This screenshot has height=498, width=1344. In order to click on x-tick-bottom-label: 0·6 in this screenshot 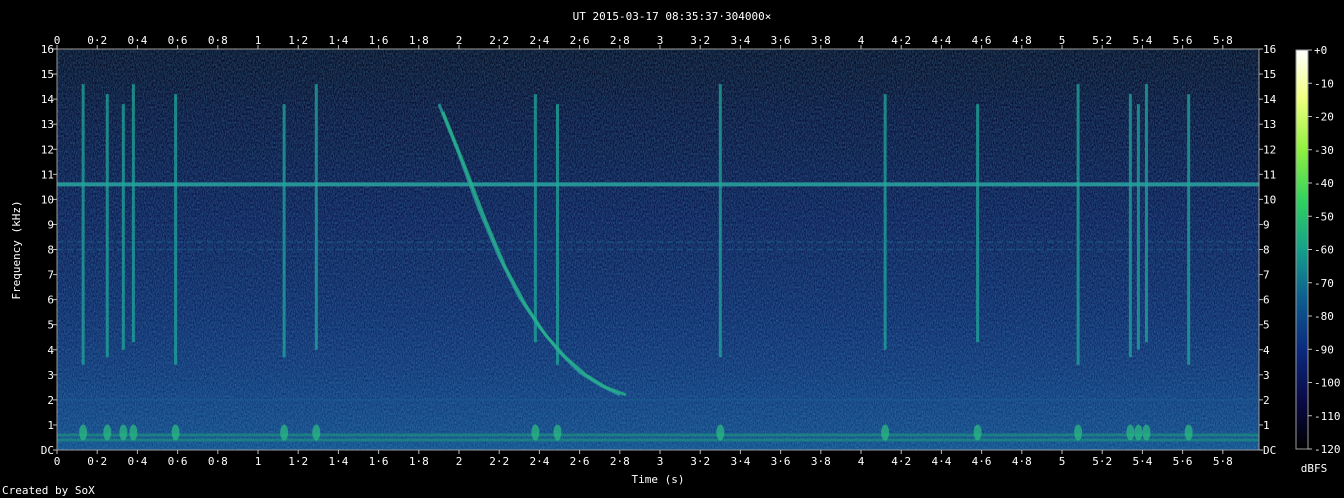, I will do `click(178, 461)`.